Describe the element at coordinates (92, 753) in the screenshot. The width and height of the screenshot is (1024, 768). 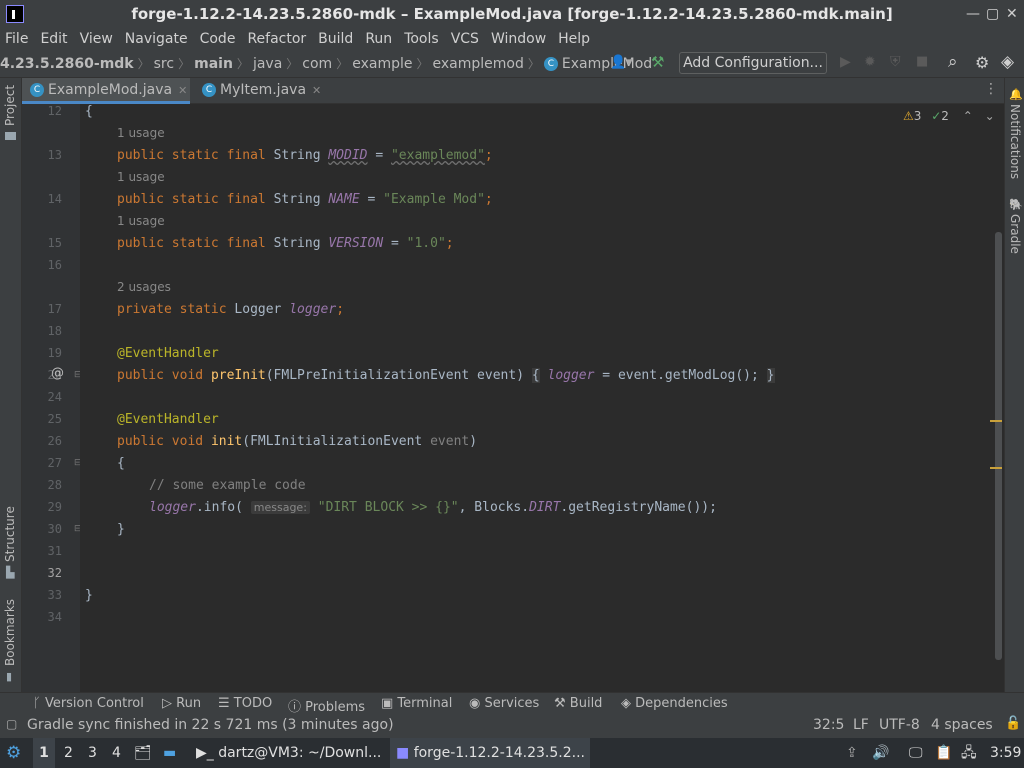
I see `workspace-3: 3` at that location.